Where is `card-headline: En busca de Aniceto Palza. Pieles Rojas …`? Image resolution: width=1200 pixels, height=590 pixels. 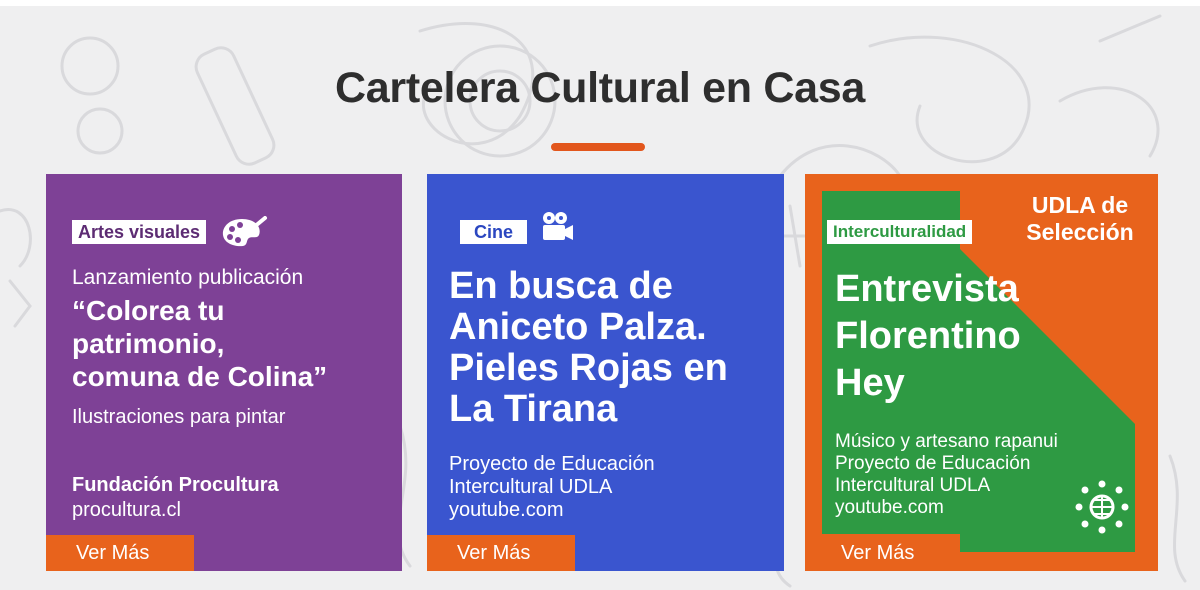 card-headline: En busca de Aniceto Palza. Pieles Rojas … is located at coordinates (614, 348).